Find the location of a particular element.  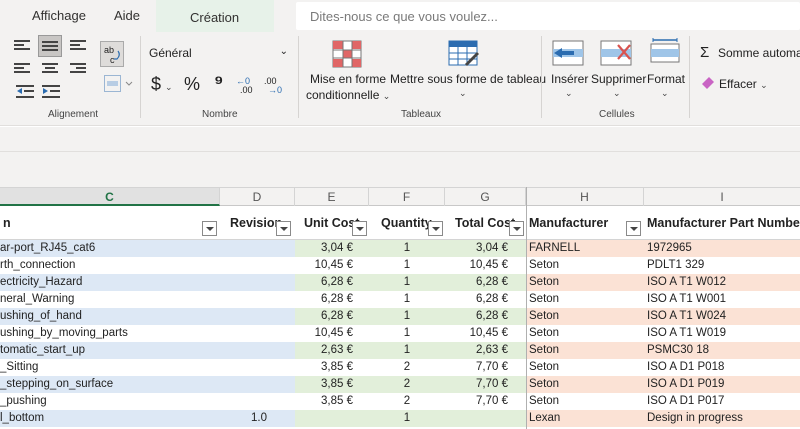

column-header-c: C is located at coordinates (110, 197).